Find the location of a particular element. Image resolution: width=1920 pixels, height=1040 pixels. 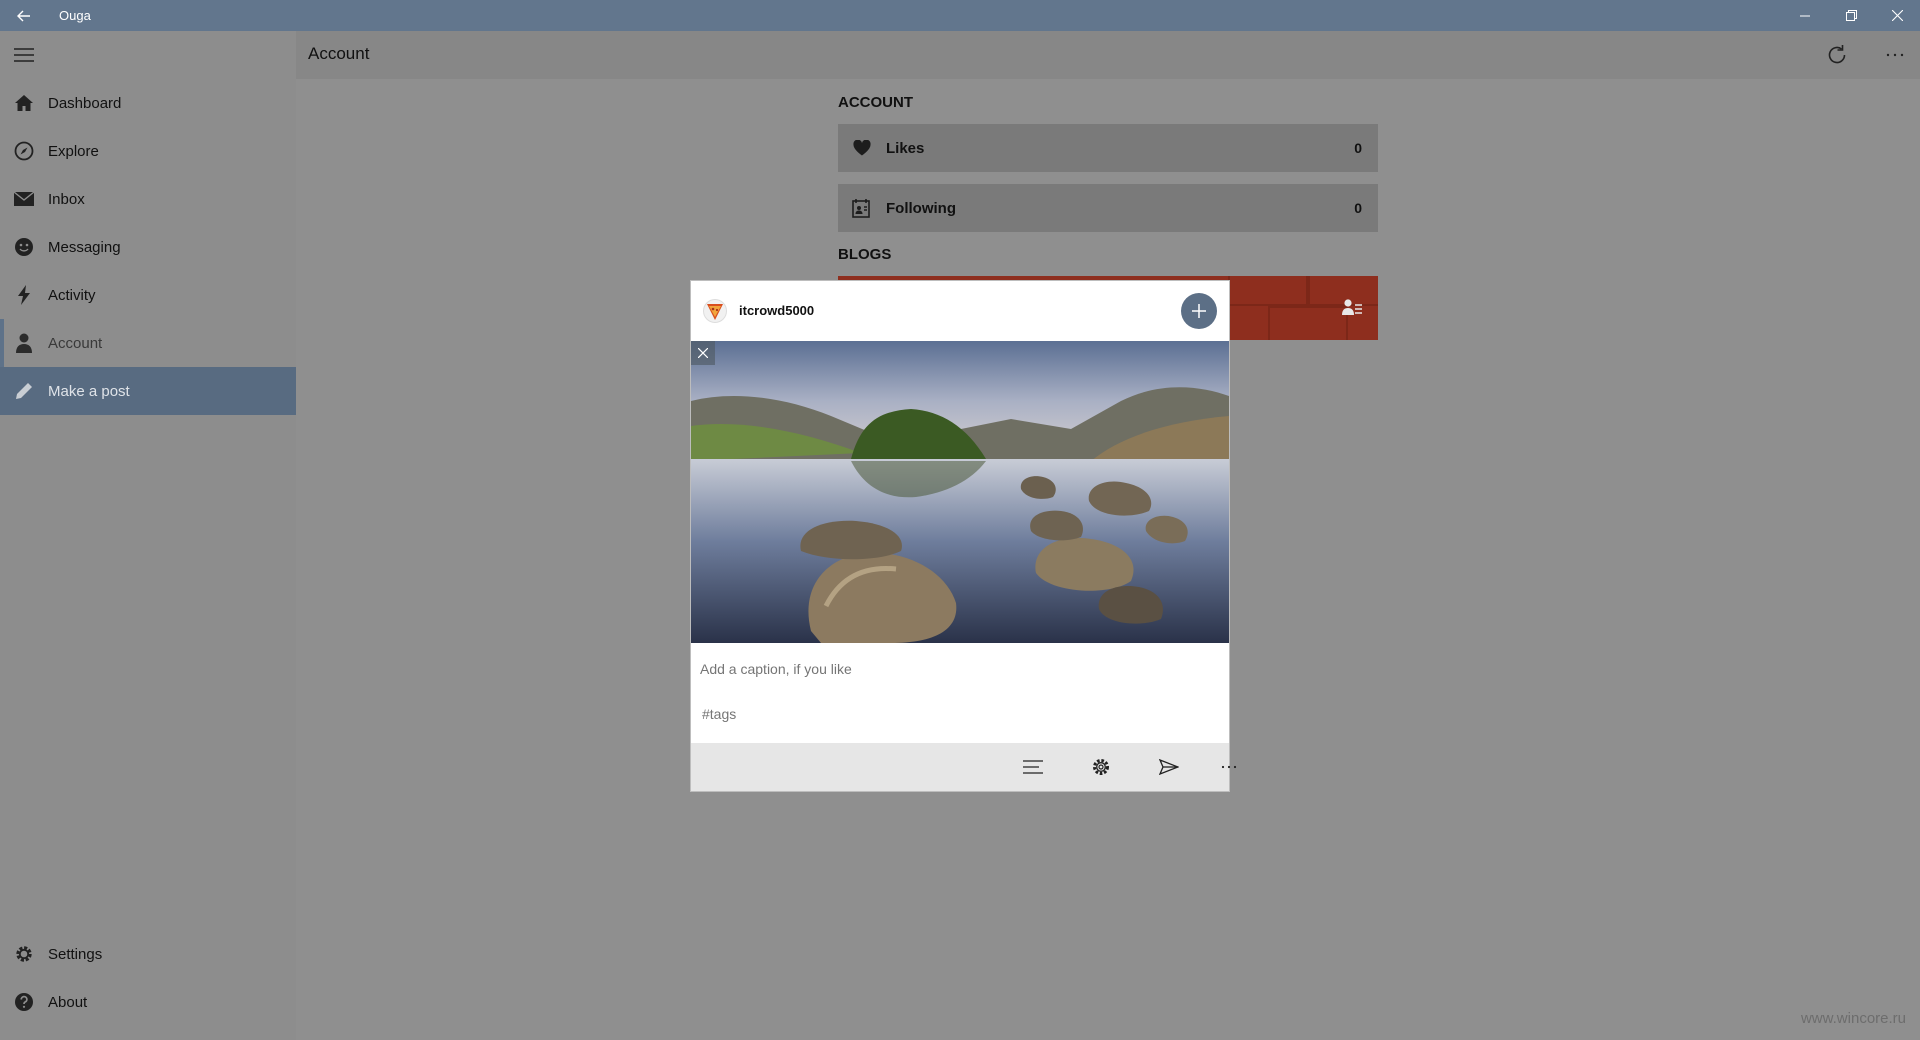

sidebar-item-explore: Explore is located at coordinates (148, 151).